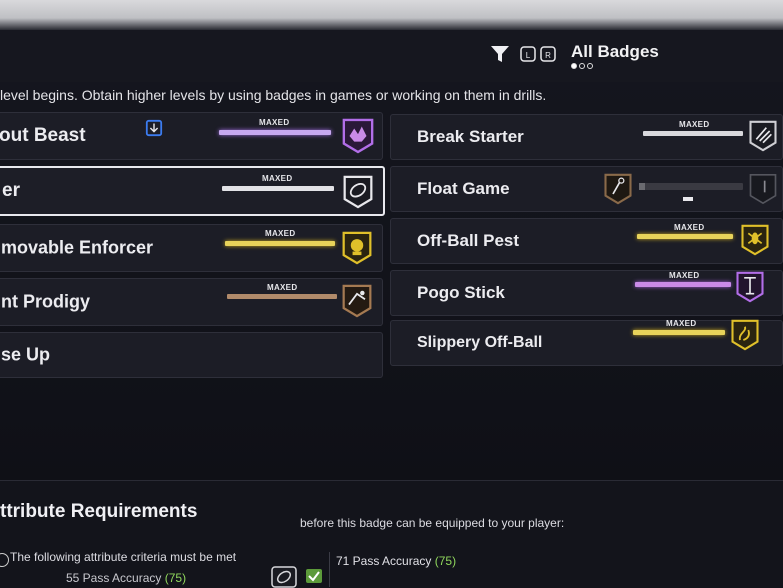  I want to click on badge-card: Break Starter MAXED, so click(586, 137).